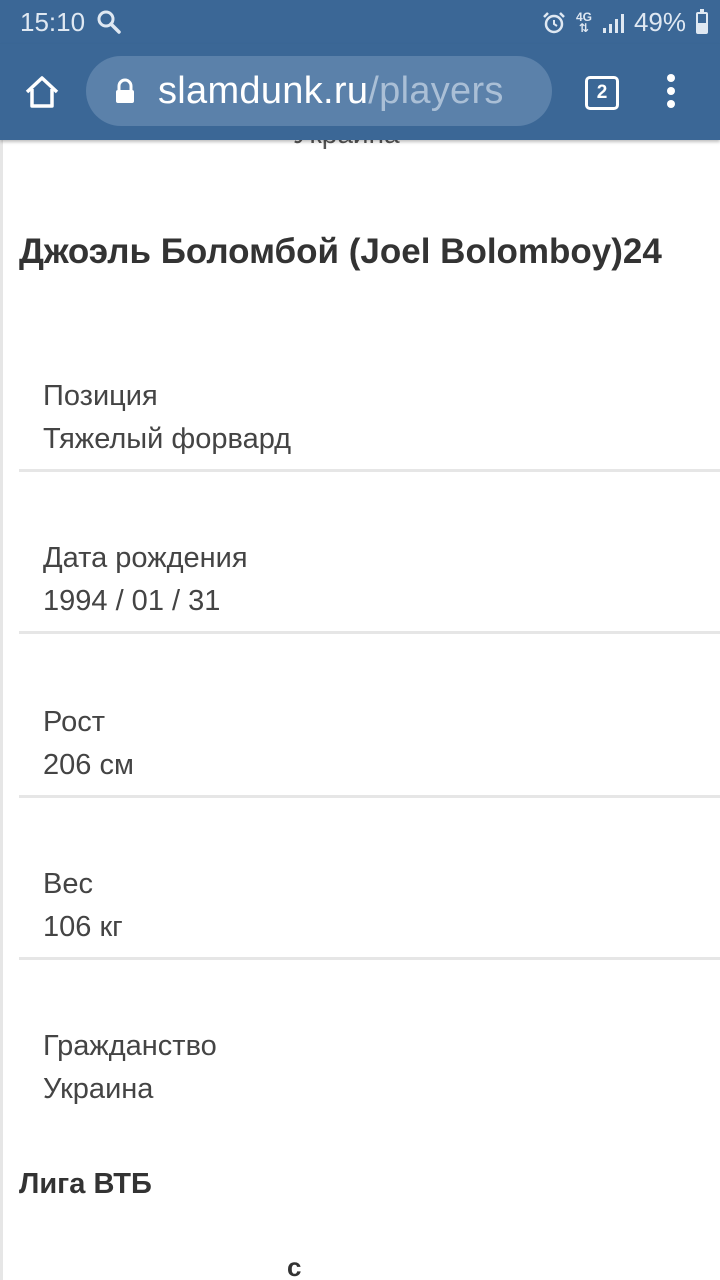  I want to click on field-label: Гражданство, so click(130, 1046).